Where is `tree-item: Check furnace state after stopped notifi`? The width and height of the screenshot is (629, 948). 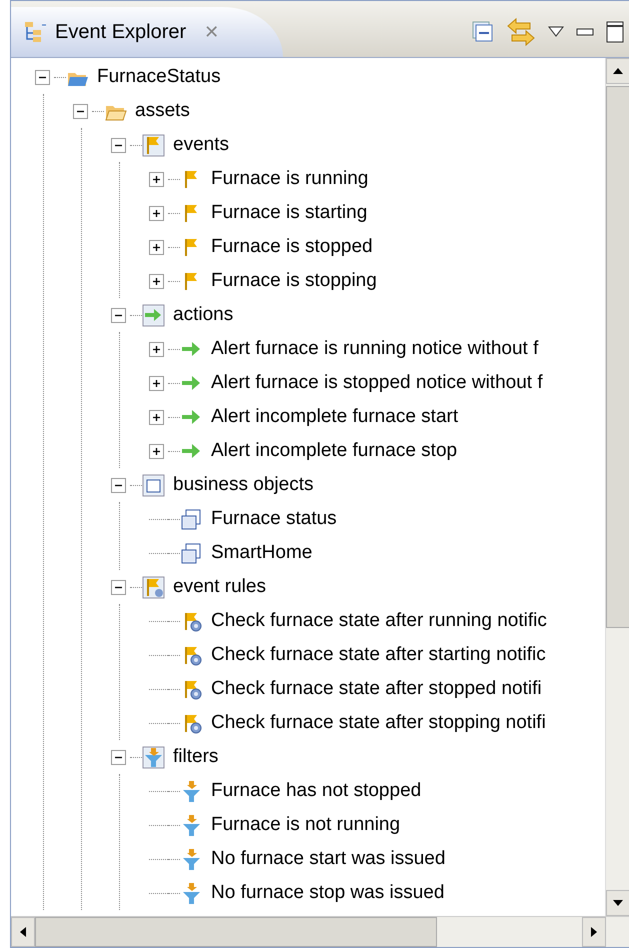 tree-item: Check furnace state after stopped notifi is located at coordinates (376, 689).